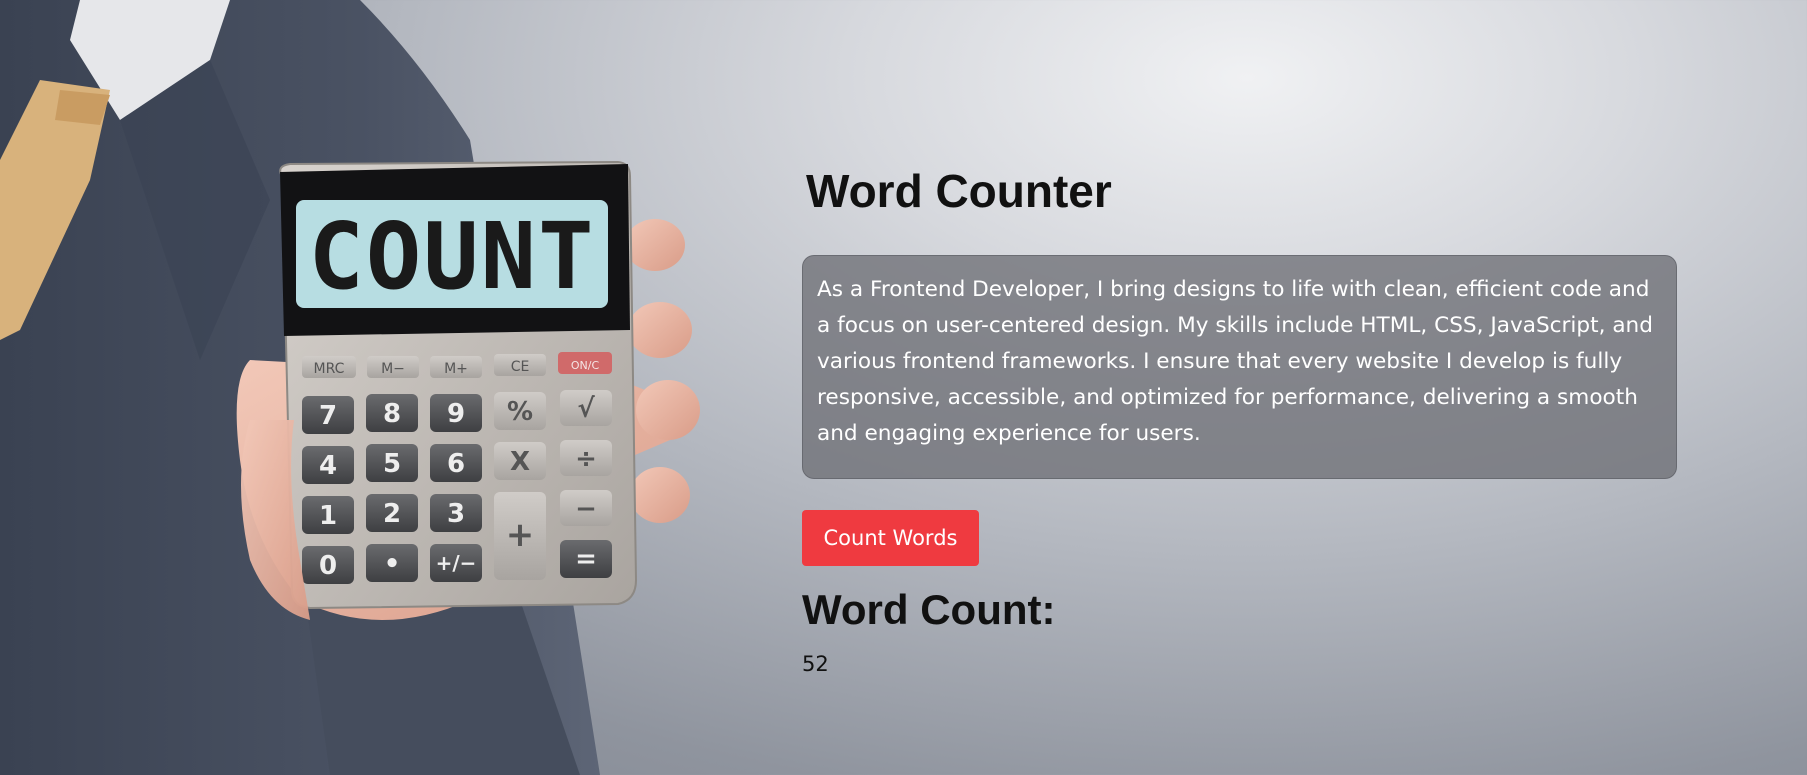 The image size is (1807, 775). What do you see at coordinates (328, 466) in the screenshot?
I see `svg-text: 4` at bounding box center [328, 466].